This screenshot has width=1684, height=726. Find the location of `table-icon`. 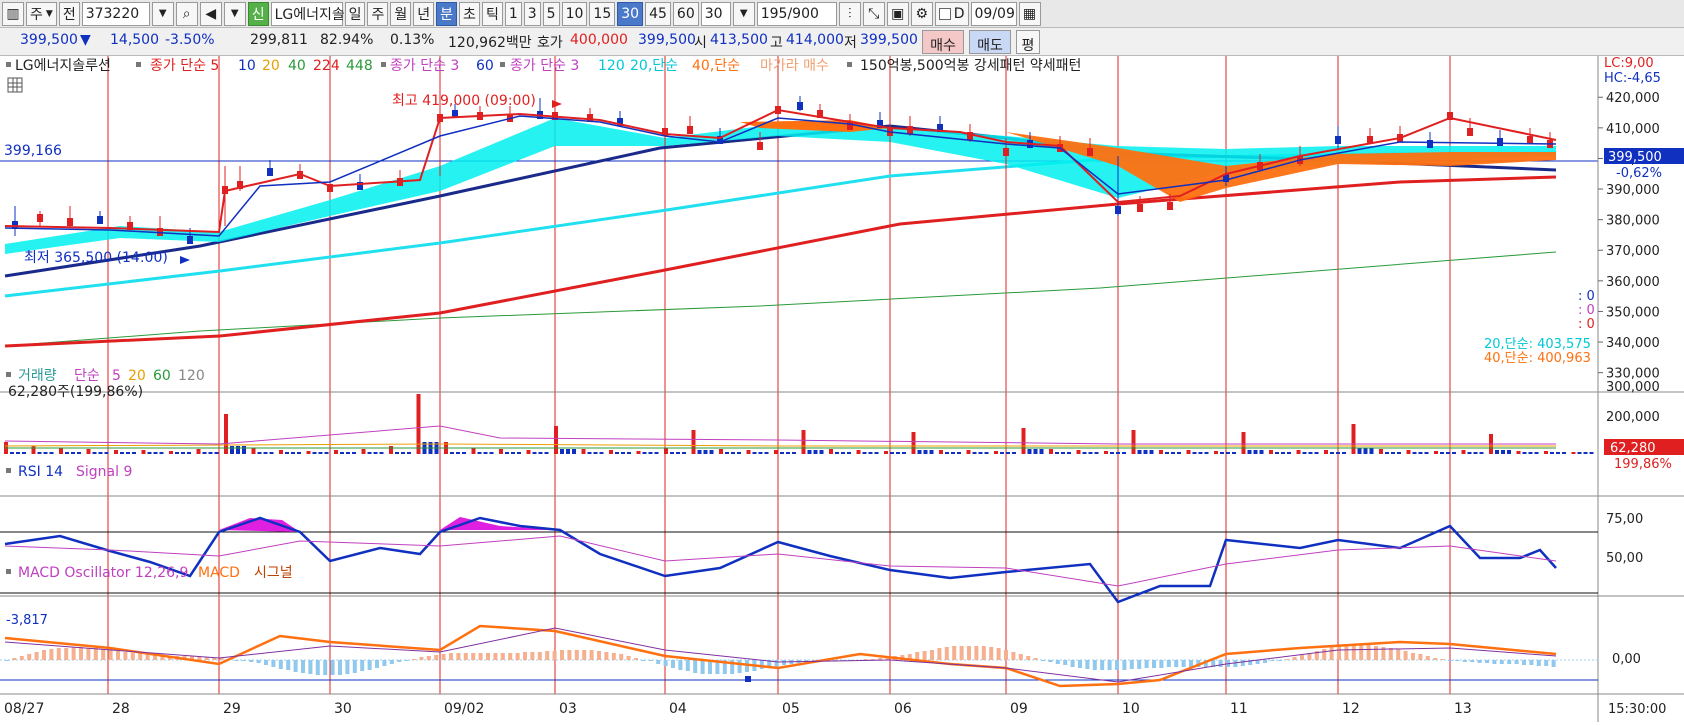

table-icon is located at coordinates (15, 85).